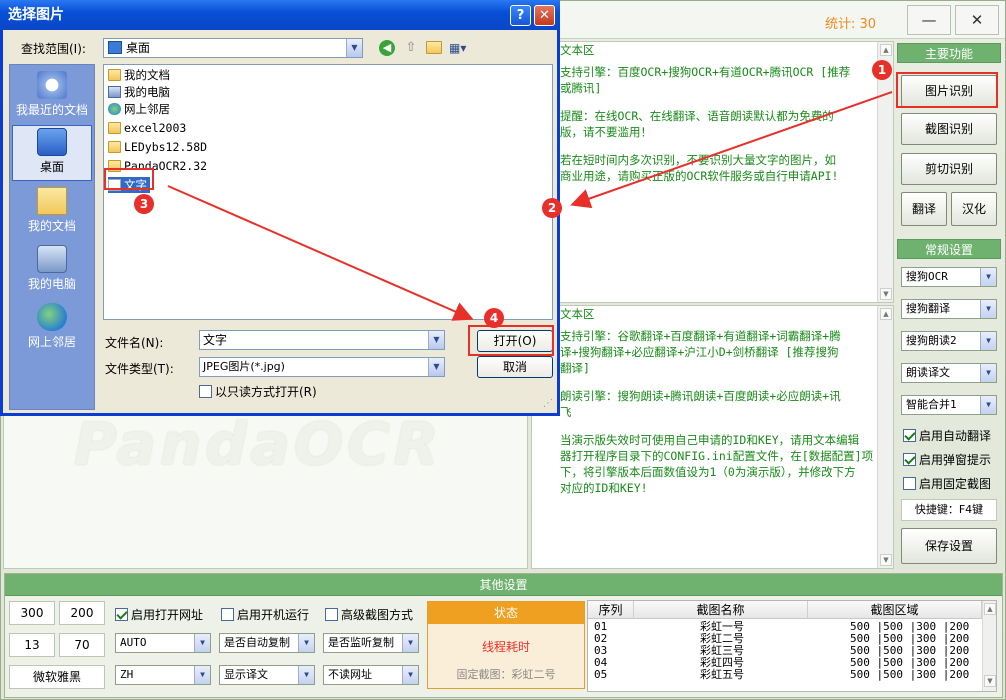 The image size is (1006, 700). What do you see at coordinates (494, 318) in the screenshot?
I see `annotation-badge-4: 4` at bounding box center [494, 318].